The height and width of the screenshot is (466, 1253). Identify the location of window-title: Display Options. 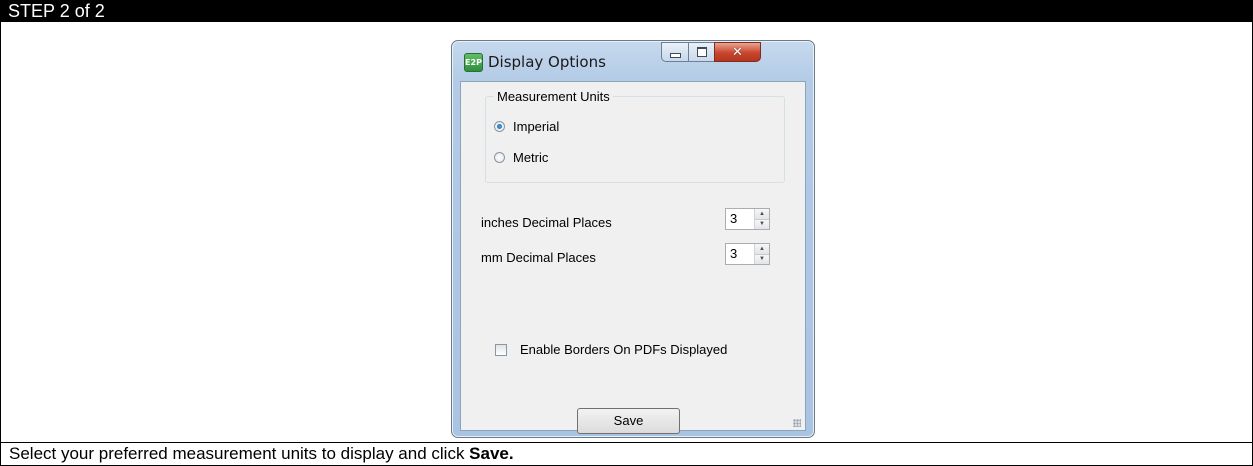
(547, 62).